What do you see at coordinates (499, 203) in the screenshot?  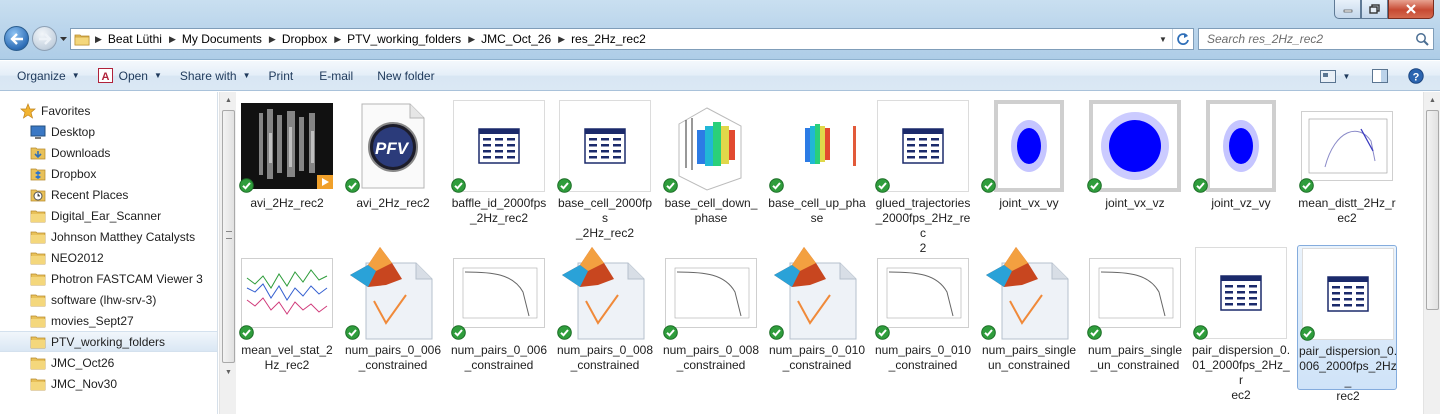 I see `file-name-line: baffle_id_2000fps` at bounding box center [499, 203].